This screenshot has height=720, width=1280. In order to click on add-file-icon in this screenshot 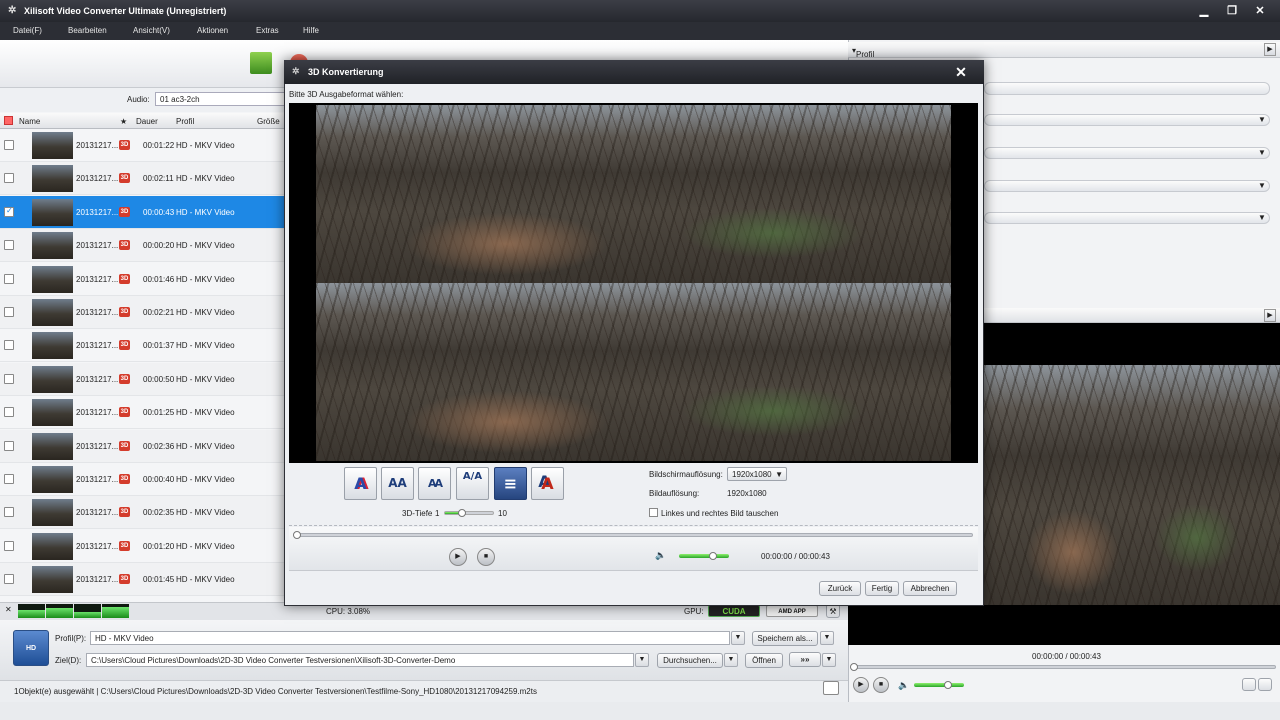, I will do `click(261, 63)`.